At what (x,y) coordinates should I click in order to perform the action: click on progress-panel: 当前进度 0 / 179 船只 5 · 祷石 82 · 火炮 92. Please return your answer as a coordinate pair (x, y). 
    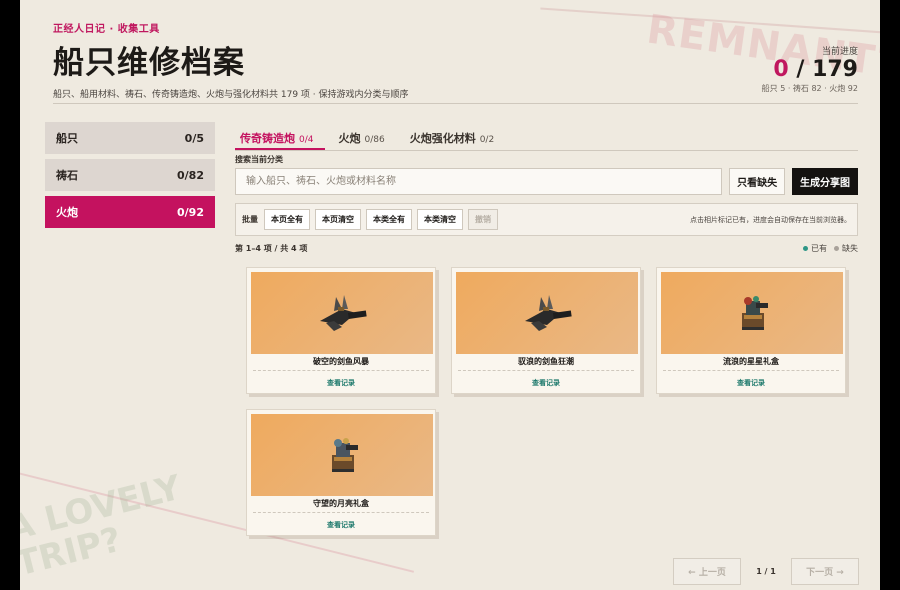
    Looking at the image, I should click on (810, 69).